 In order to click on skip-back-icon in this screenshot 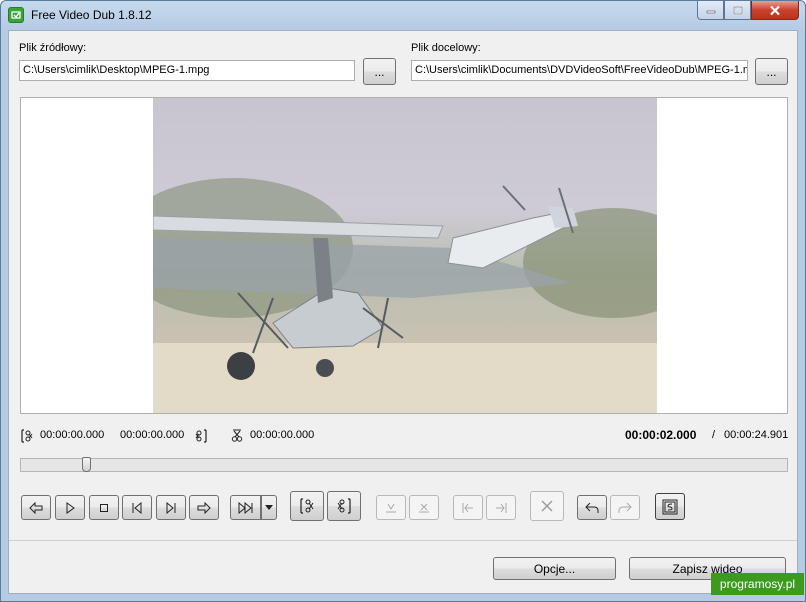, I will do `click(137, 507)`.